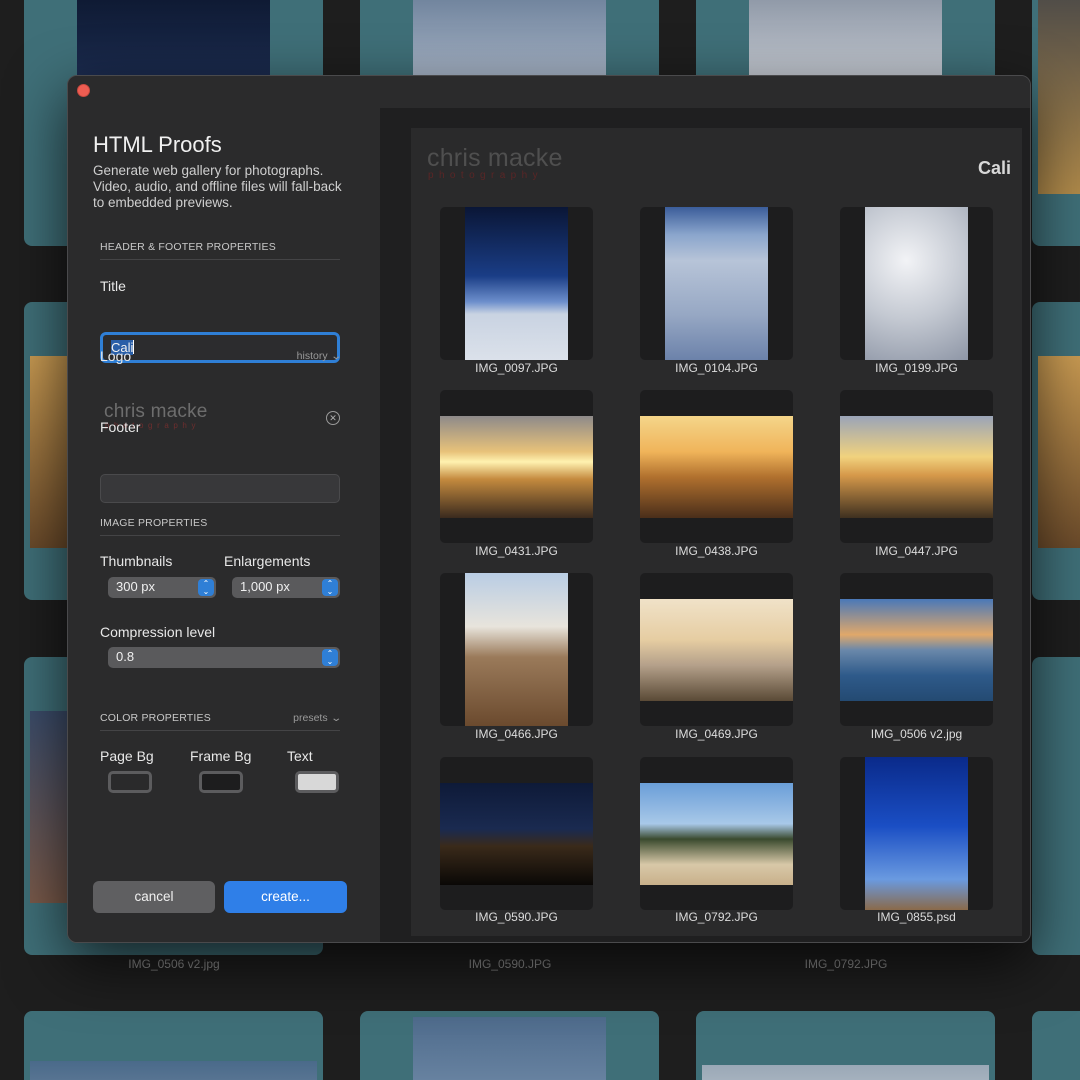  What do you see at coordinates (516, 551) in the screenshot?
I see `thumbnail-label: IMG_0431.JPG` at bounding box center [516, 551].